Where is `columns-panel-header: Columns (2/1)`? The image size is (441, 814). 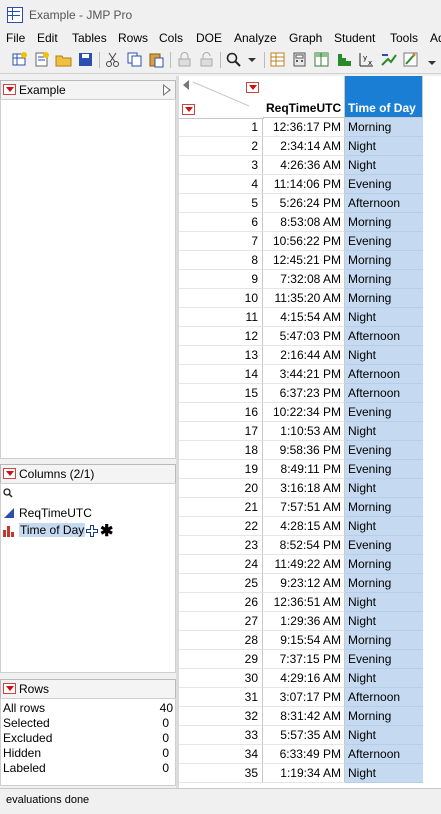
columns-panel-header: Columns (2/1) is located at coordinates (88, 474).